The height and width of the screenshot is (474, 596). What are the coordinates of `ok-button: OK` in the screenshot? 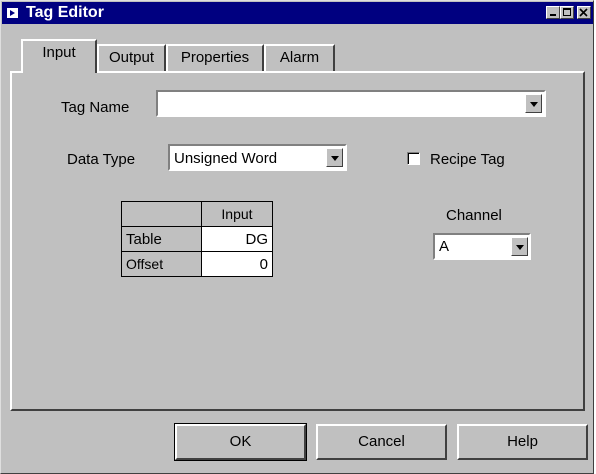 It's located at (240, 442).